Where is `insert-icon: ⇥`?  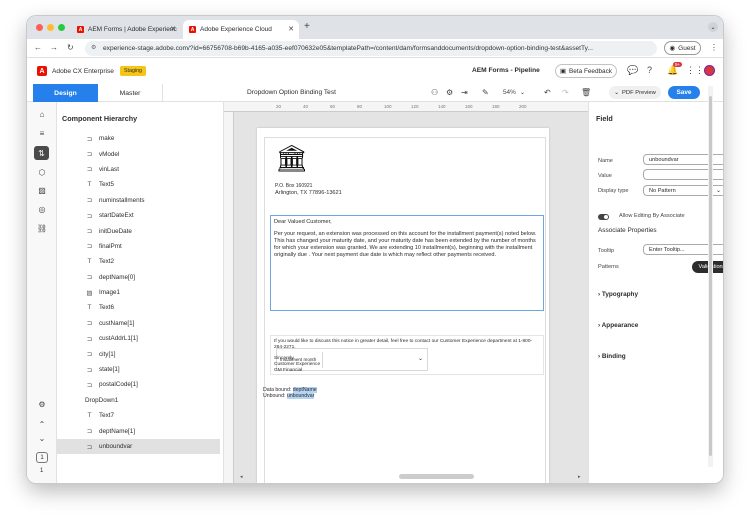 insert-icon: ⇥ is located at coordinates (464, 92).